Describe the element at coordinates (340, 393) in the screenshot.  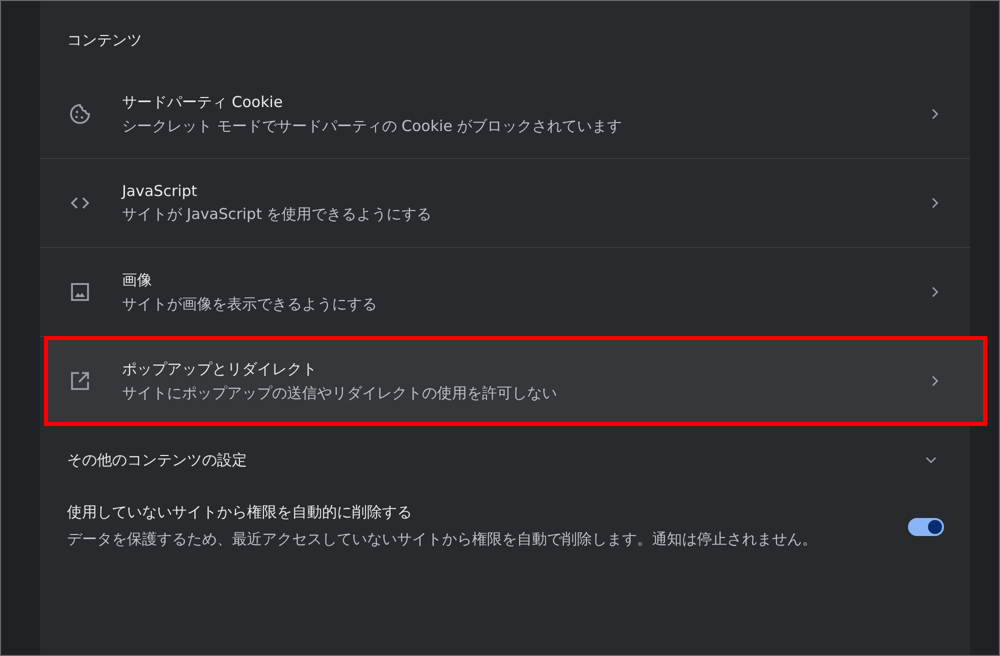
I see `row-description: サイトにポップアップの送信やリダイレクトの使用を許可しない` at that location.